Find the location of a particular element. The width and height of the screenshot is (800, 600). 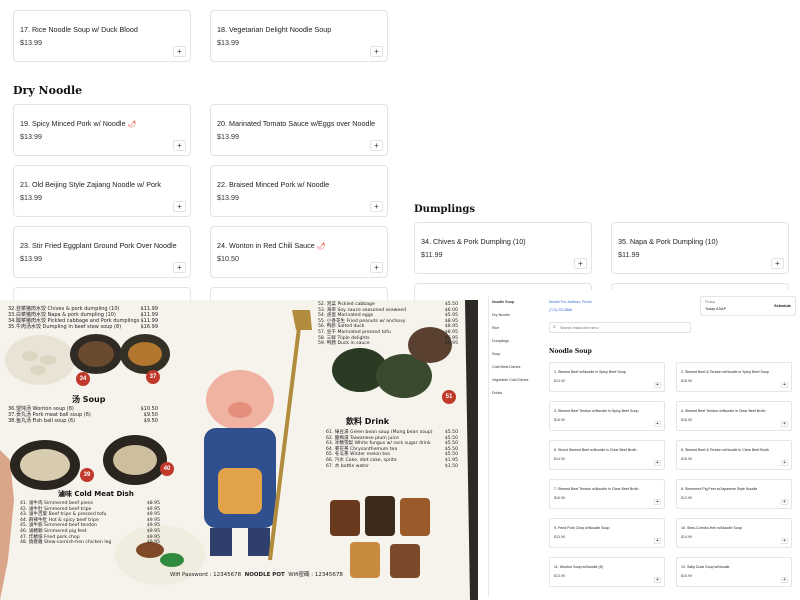

sidebar-item-vegetable-cold: Vegetable Cold Dishes is located at coordinates (510, 380).